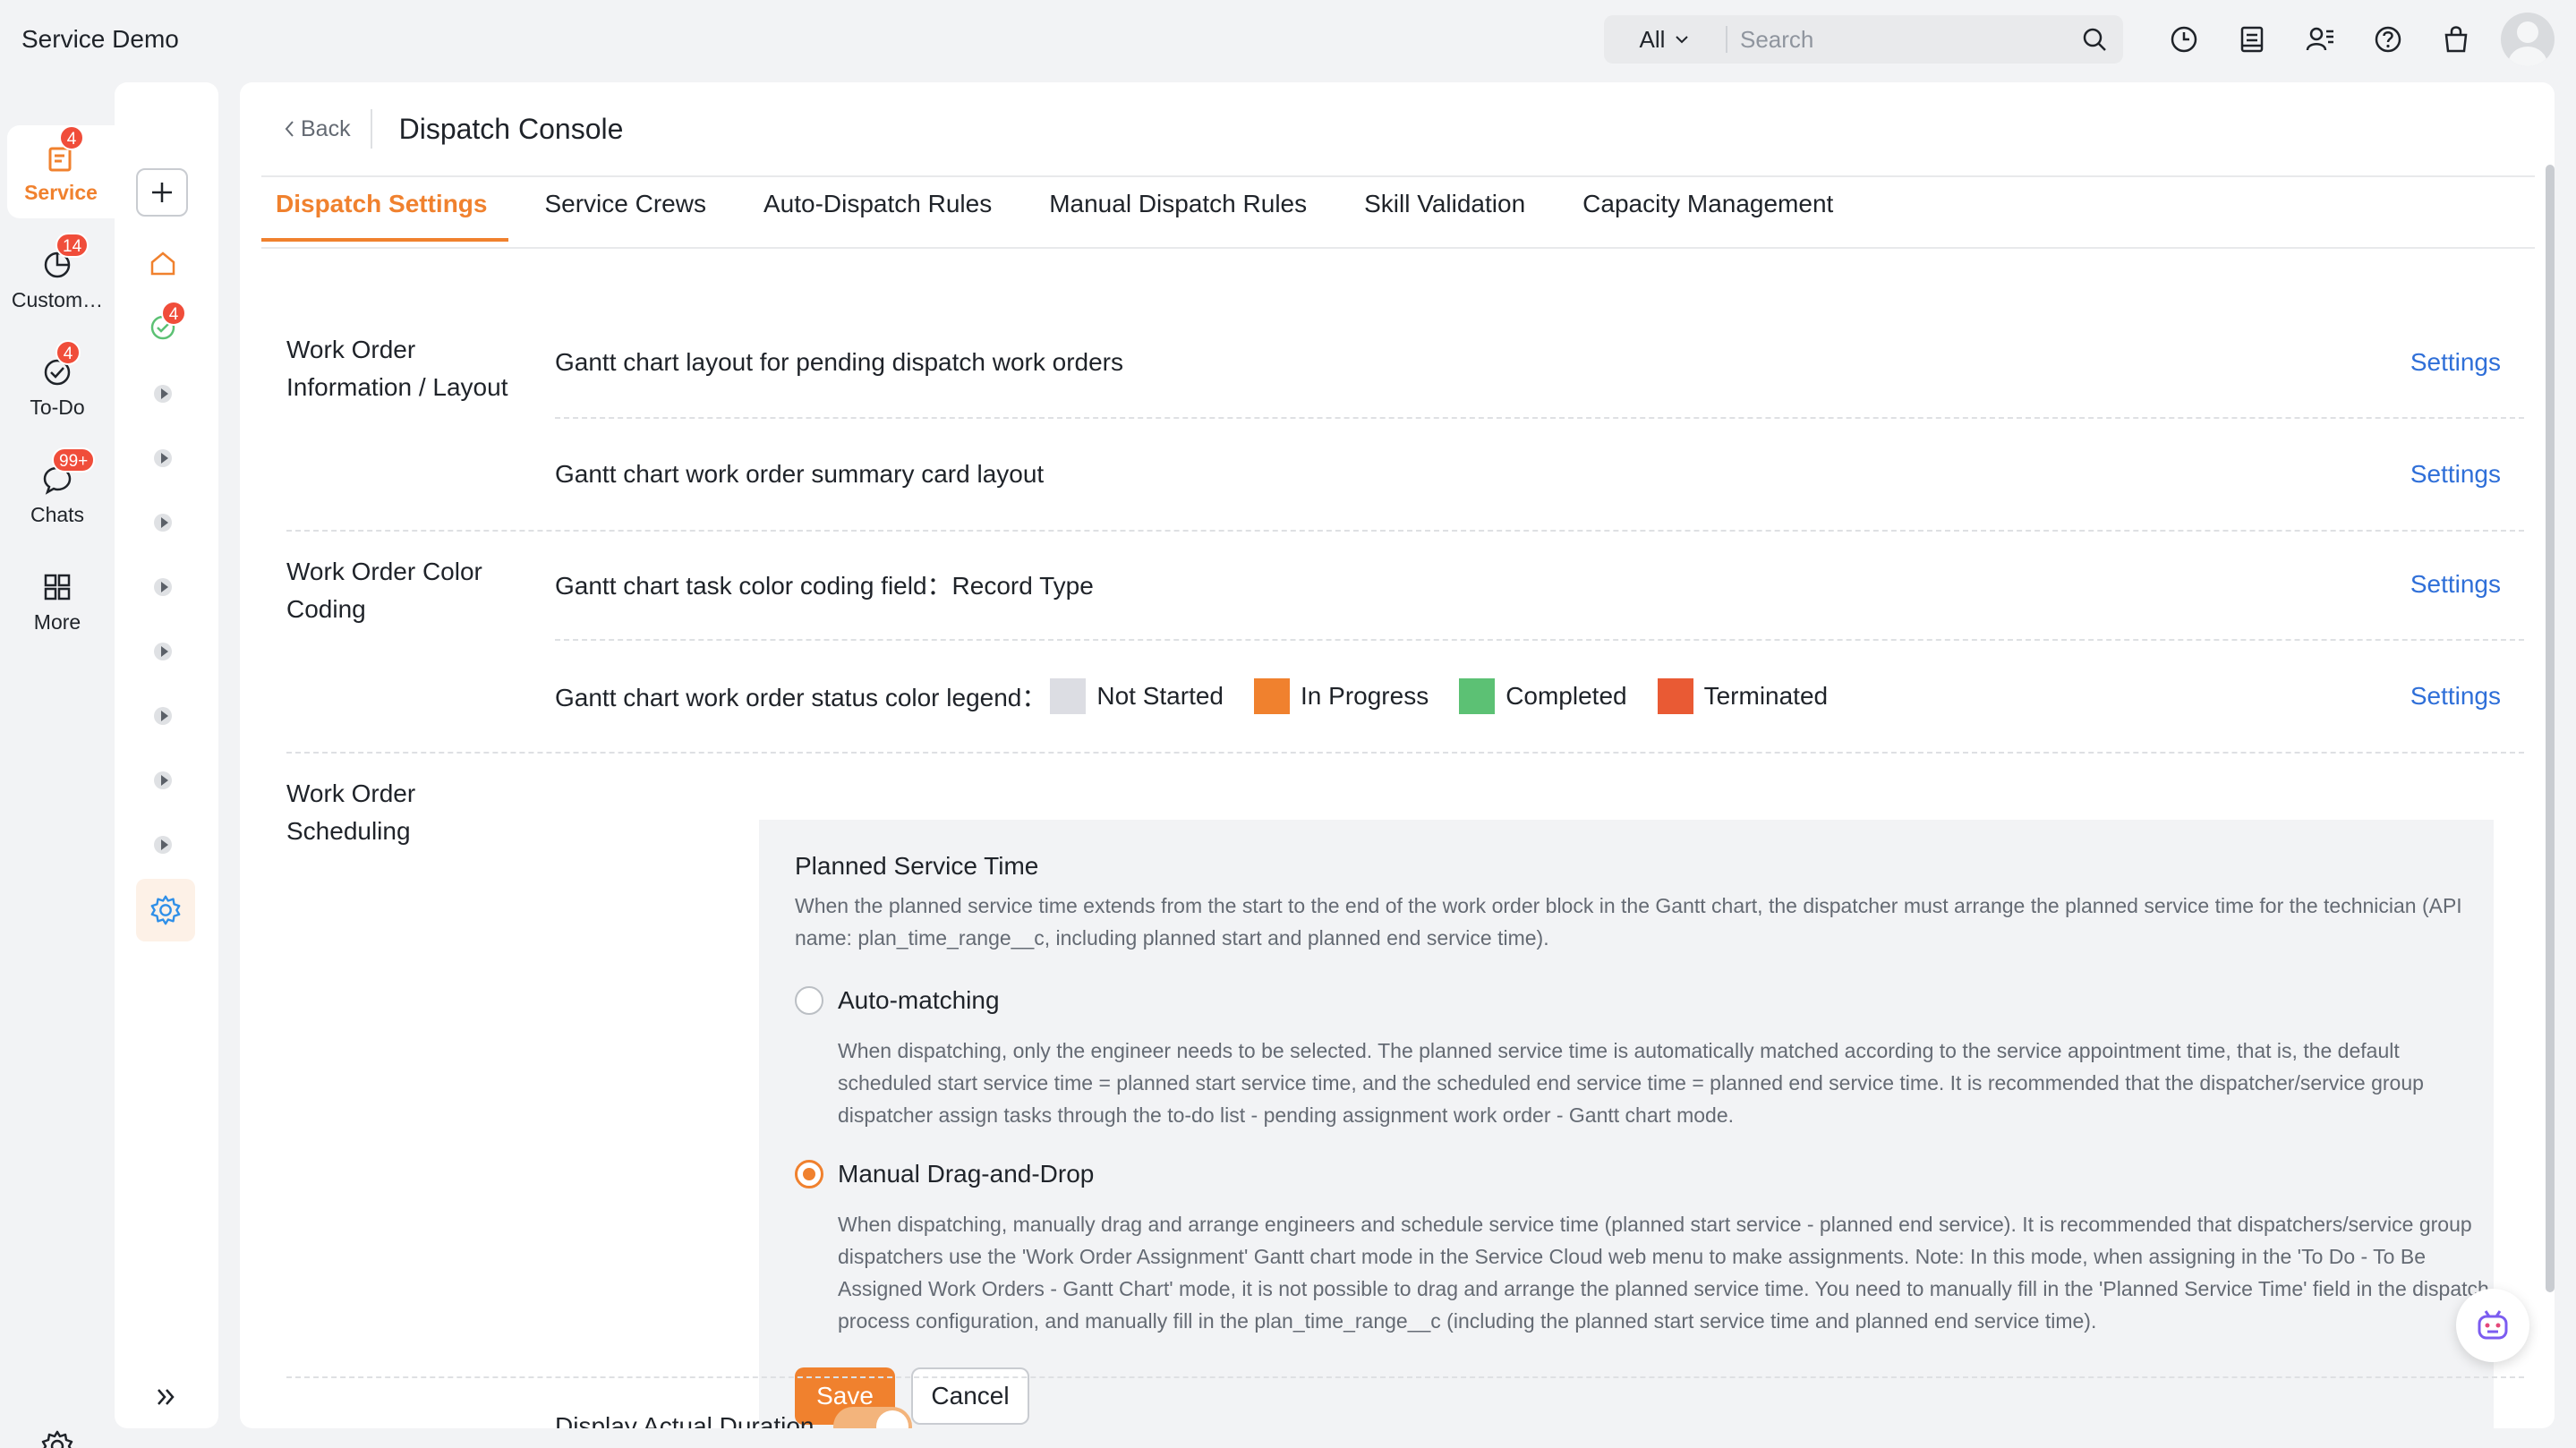 The height and width of the screenshot is (1448, 2576). What do you see at coordinates (809, 1174) in the screenshot?
I see `radio-manual-drag-and-drop` at bounding box center [809, 1174].